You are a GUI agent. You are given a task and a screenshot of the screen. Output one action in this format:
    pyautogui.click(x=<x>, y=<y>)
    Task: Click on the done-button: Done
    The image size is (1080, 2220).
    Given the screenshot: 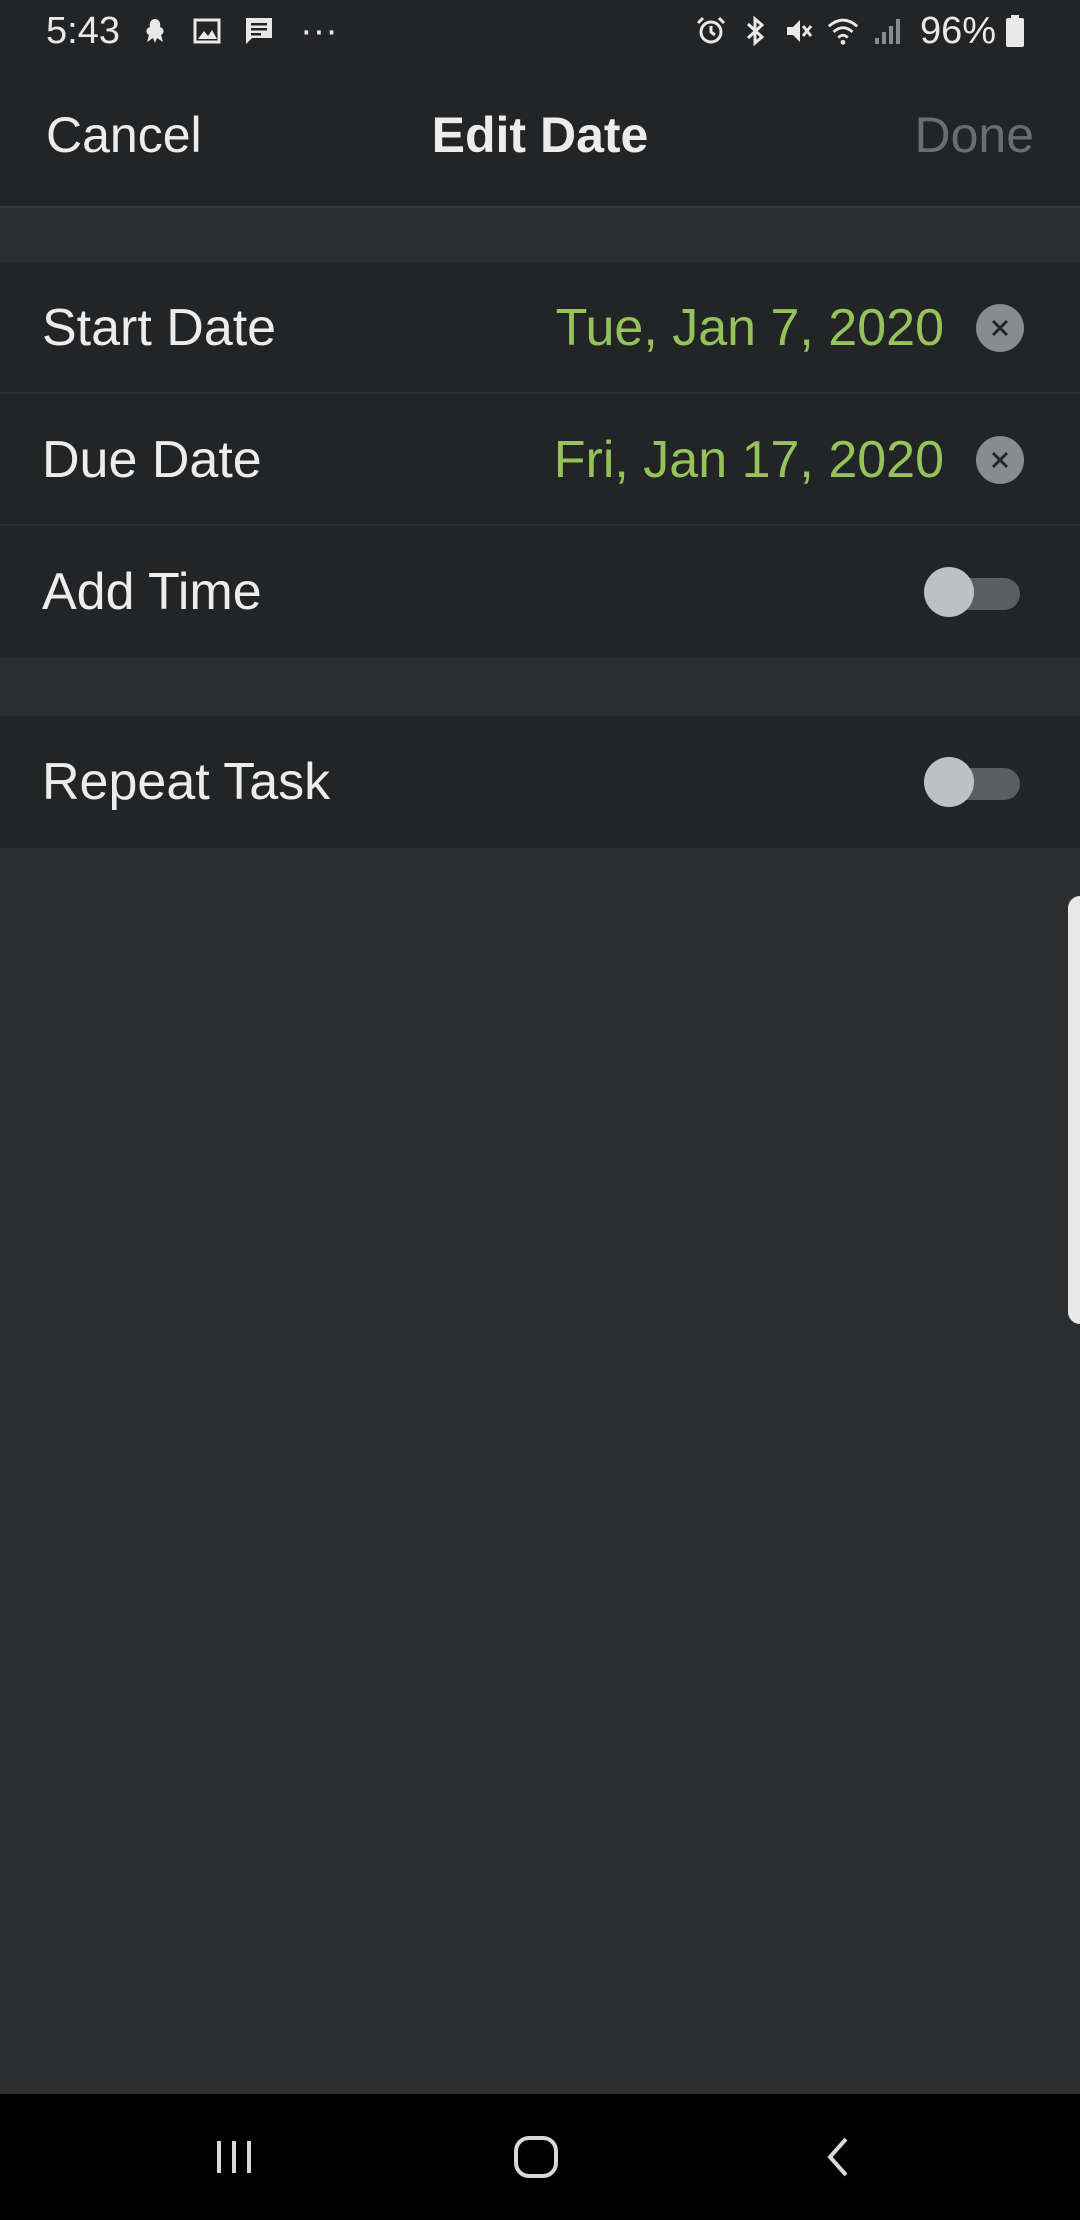 What is the action you would take?
    pyautogui.click(x=974, y=135)
    